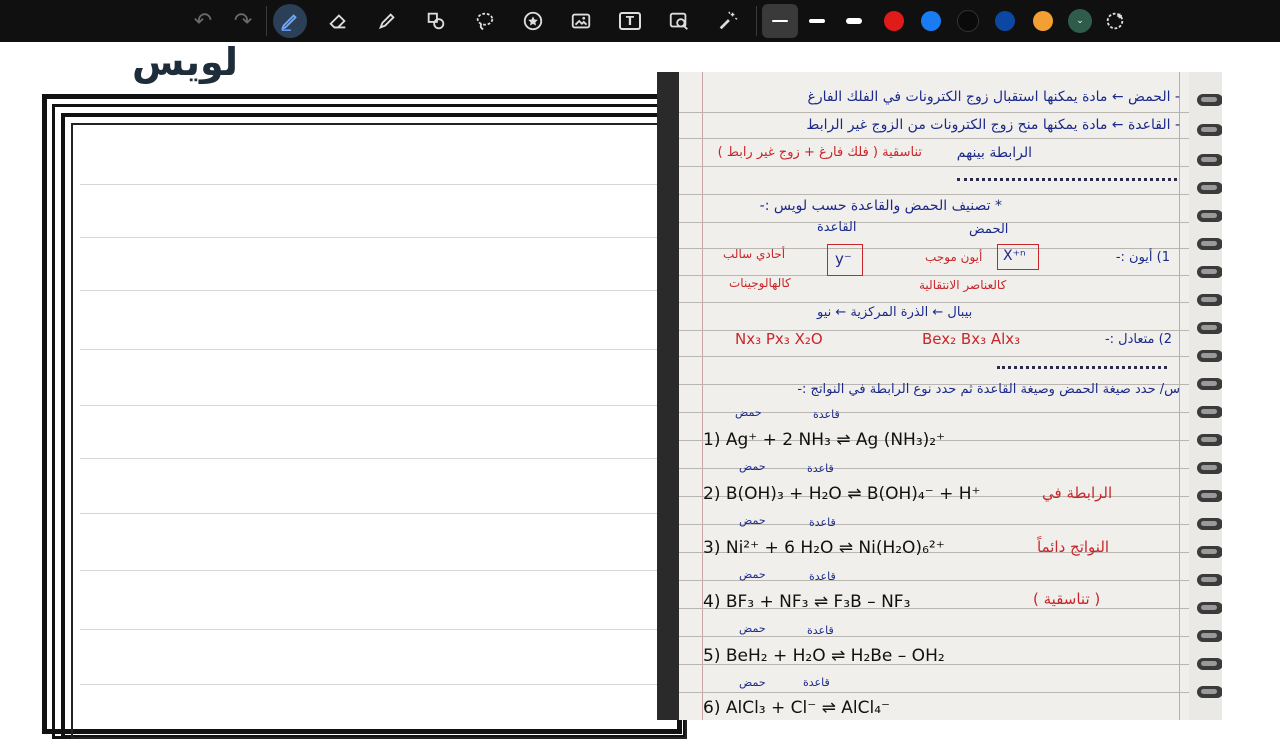  What do you see at coordinates (824, 440) in the screenshot?
I see `reaction-1: 1) Ag⁺ + 2 NH₃ ⇌ Ag (NH₃)₂⁺` at bounding box center [824, 440].